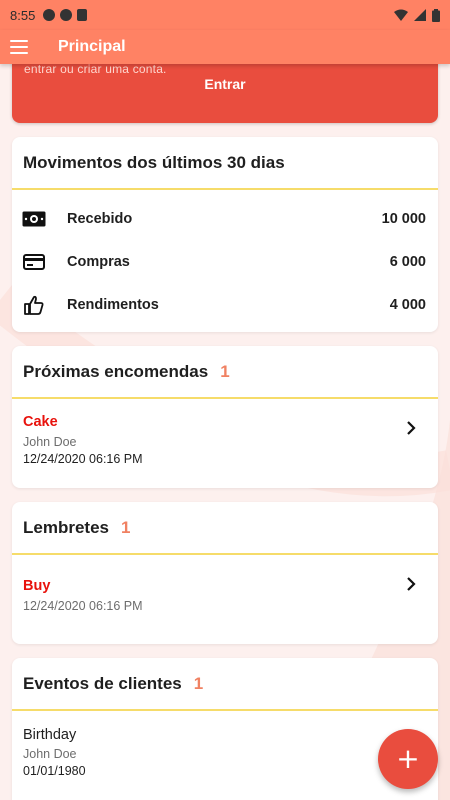 The height and width of the screenshot is (800, 450). What do you see at coordinates (19, 47) in the screenshot?
I see `menu-icon` at bounding box center [19, 47].